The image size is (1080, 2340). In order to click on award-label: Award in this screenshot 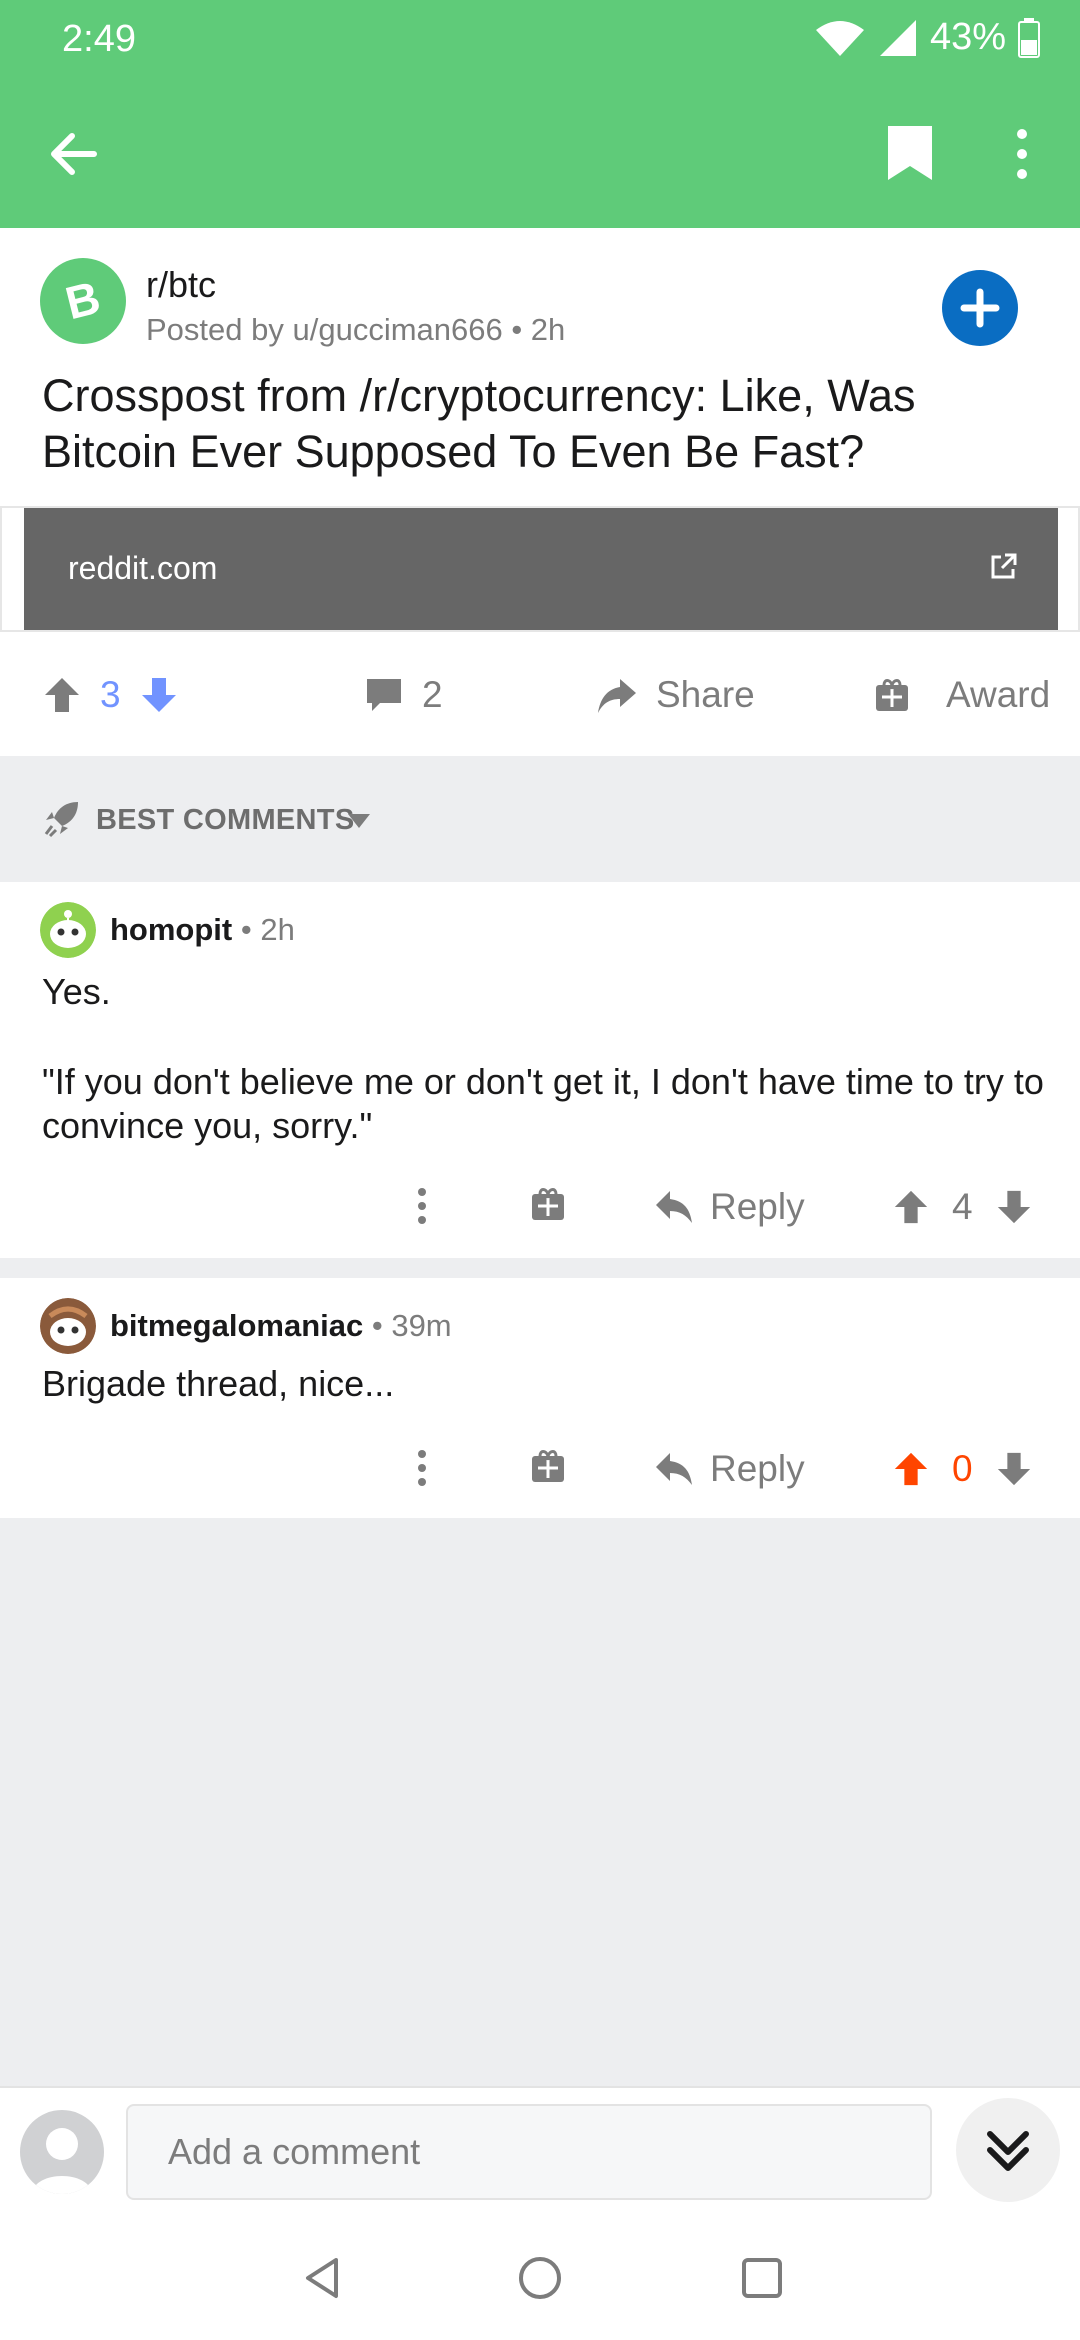, I will do `click(998, 694)`.